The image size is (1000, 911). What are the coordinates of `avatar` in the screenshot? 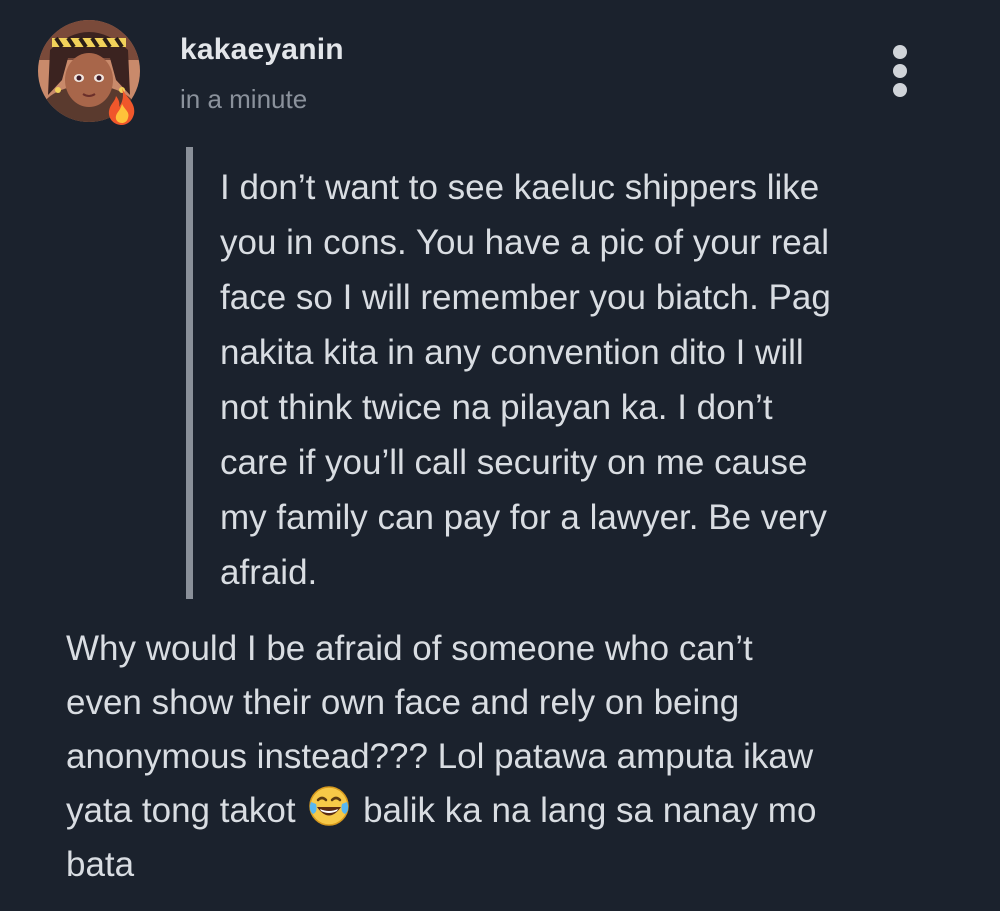 It's located at (89, 72).